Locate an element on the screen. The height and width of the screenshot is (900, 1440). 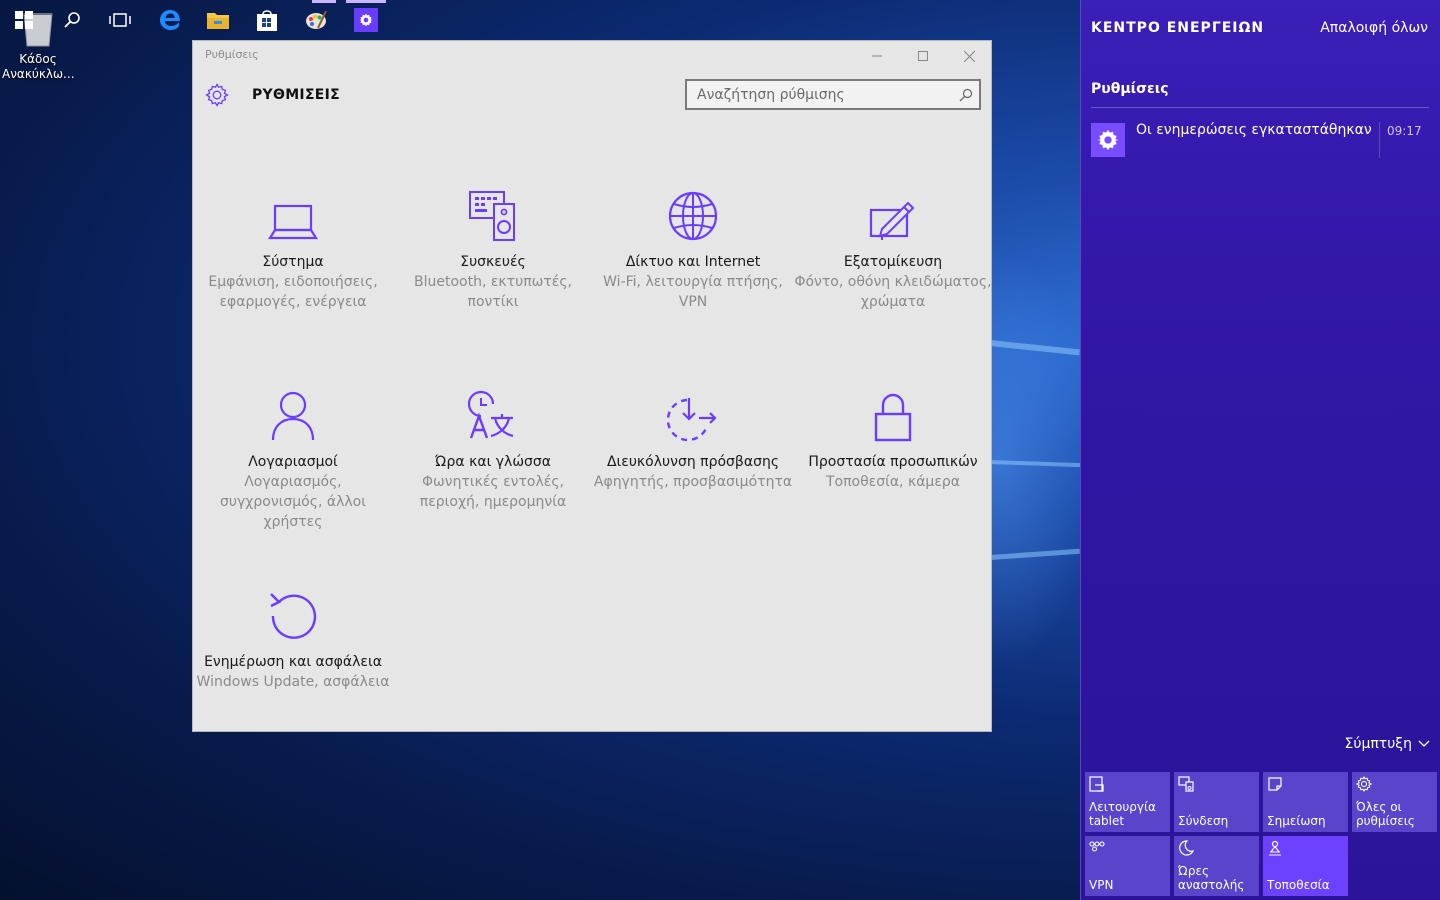
tile-description: Τοποθεσία, κάμερα is located at coordinates (893, 482).